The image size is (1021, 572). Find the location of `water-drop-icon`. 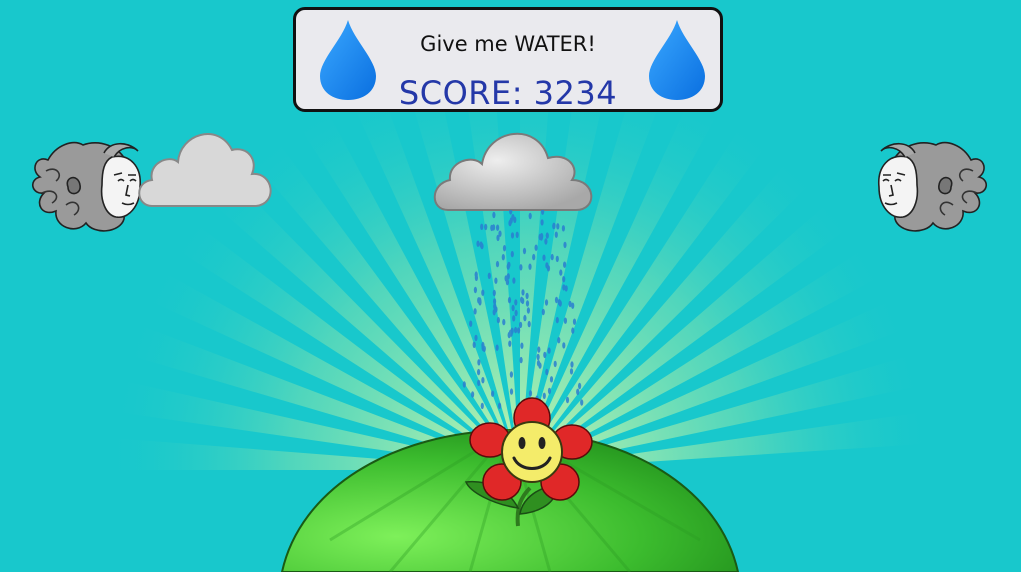

water-drop-icon is located at coordinates (677, 60).